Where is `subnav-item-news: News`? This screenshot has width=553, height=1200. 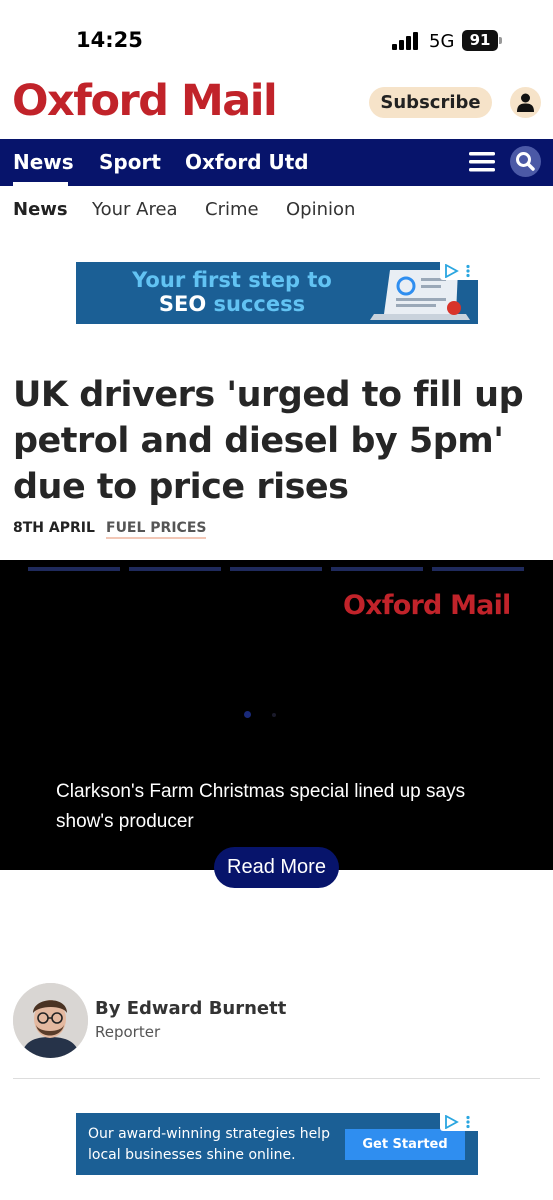 subnav-item-news: News is located at coordinates (40, 209).